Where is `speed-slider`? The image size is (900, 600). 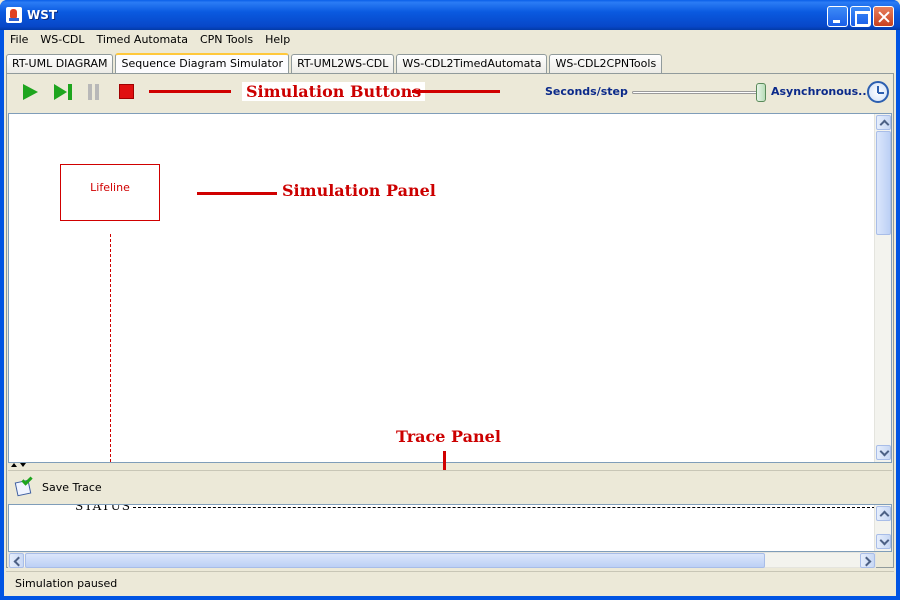
speed-slider is located at coordinates (697, 92).